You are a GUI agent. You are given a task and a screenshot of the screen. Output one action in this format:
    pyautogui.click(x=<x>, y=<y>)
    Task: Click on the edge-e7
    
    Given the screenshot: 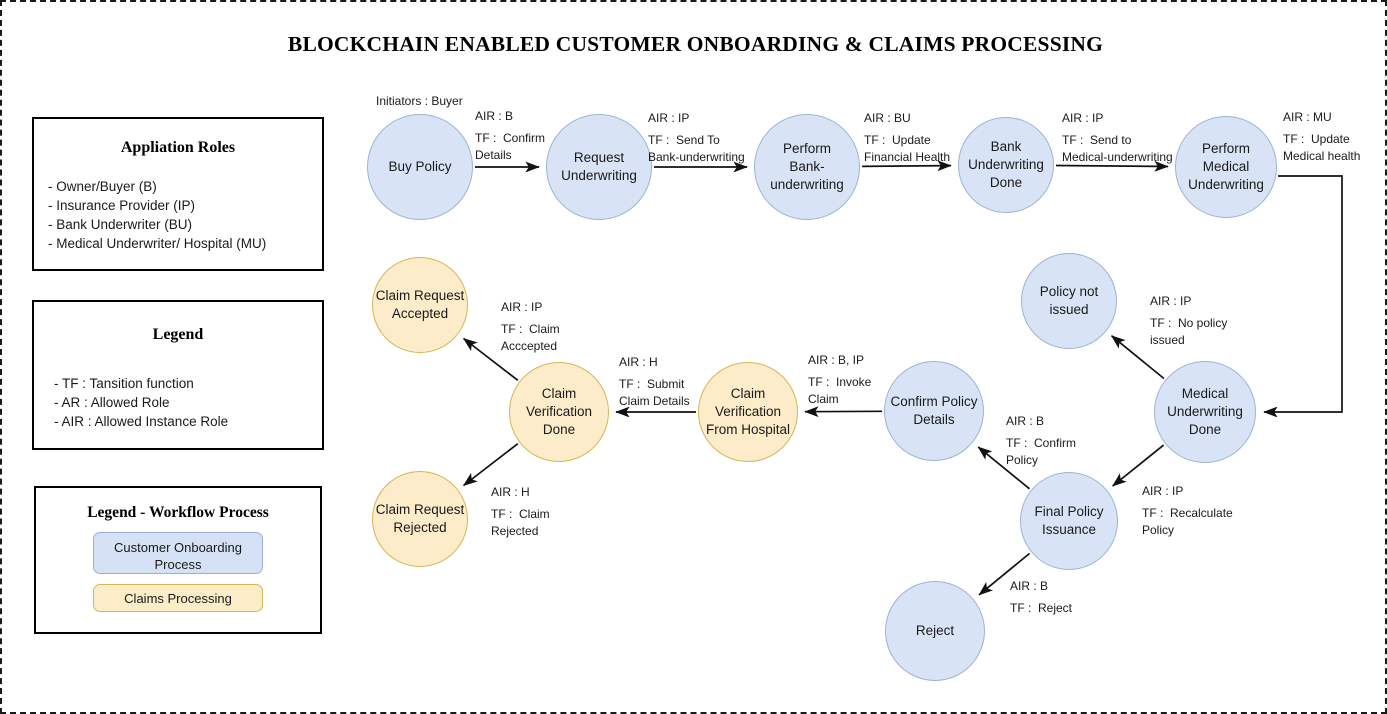 What is the action you would take?
    pyautogui.click(x=1138, y=465)
    